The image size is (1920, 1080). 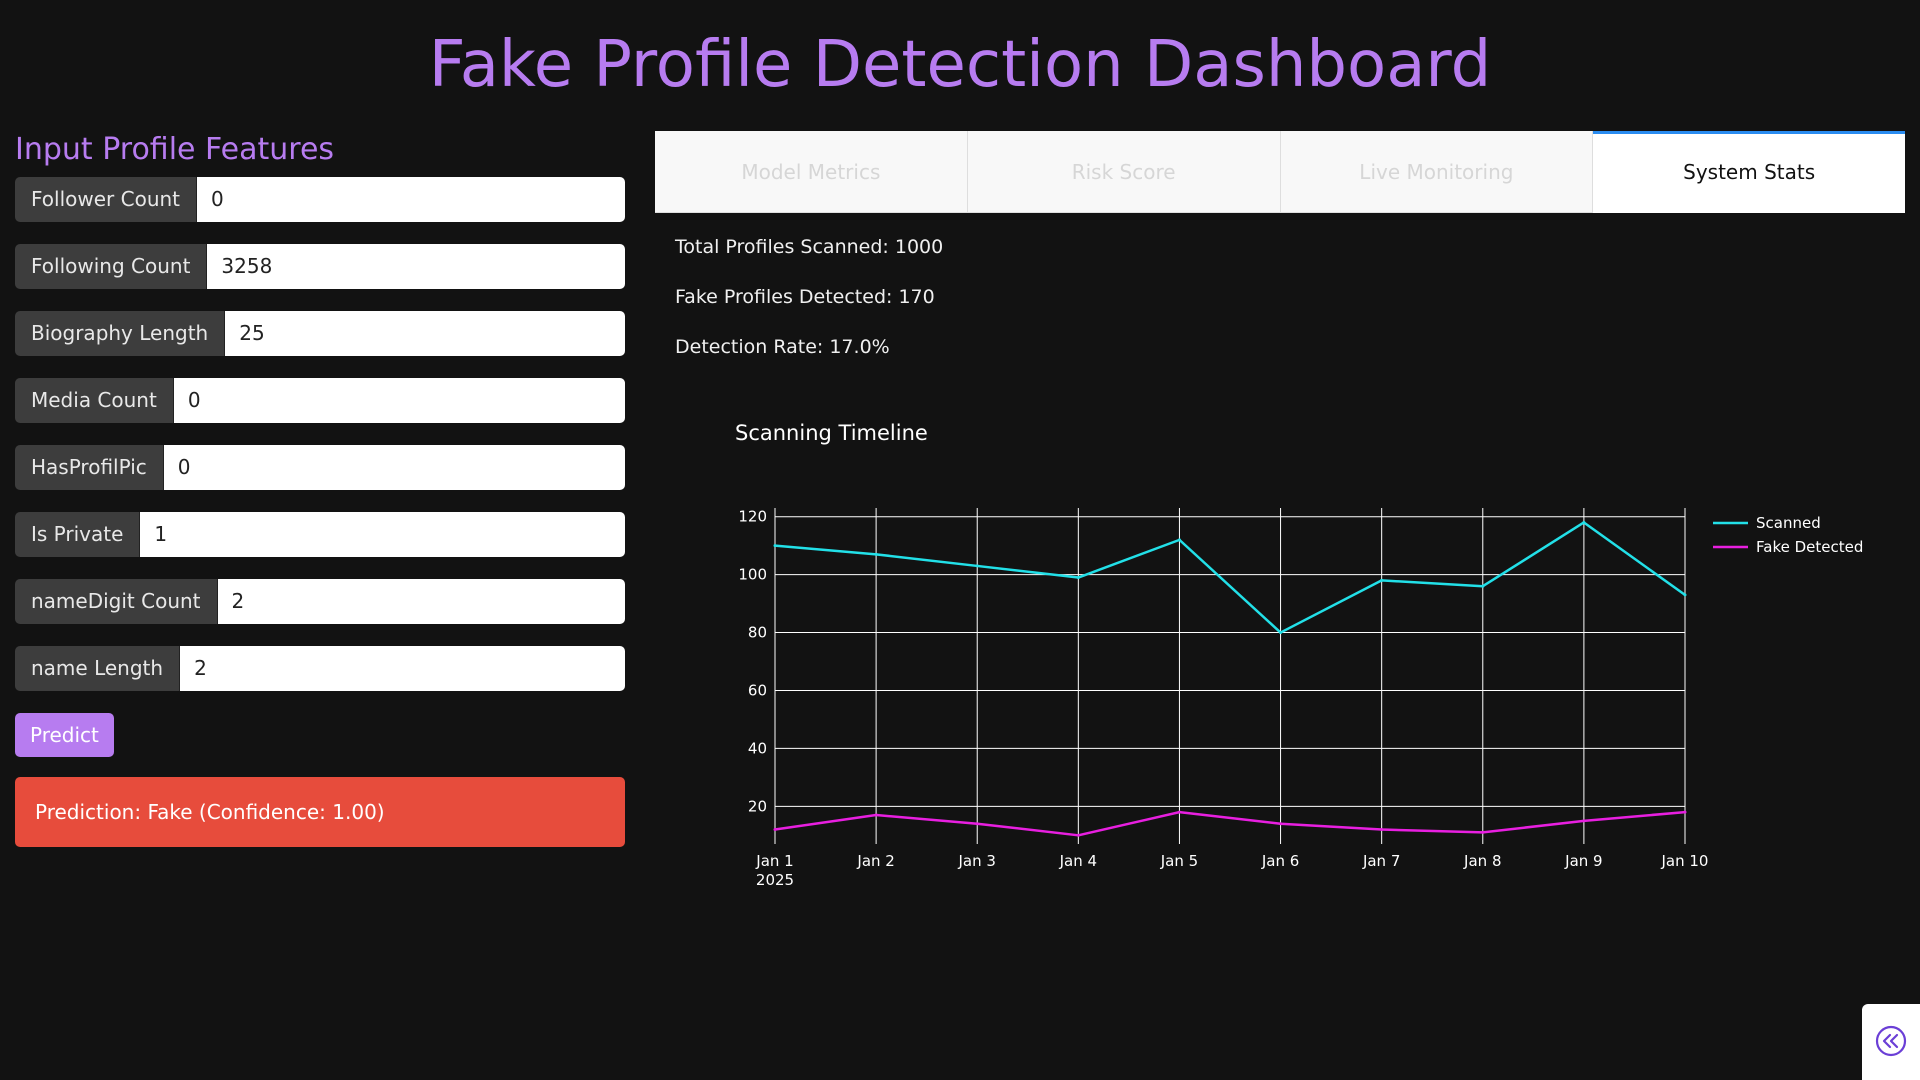 I want to click on feature-row: Biography Length, so click(x=320, y=333).